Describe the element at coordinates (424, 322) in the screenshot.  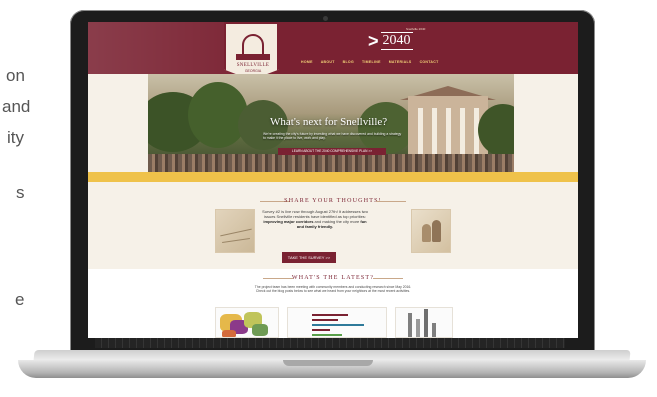
I see `blog-card-bars` at that location.